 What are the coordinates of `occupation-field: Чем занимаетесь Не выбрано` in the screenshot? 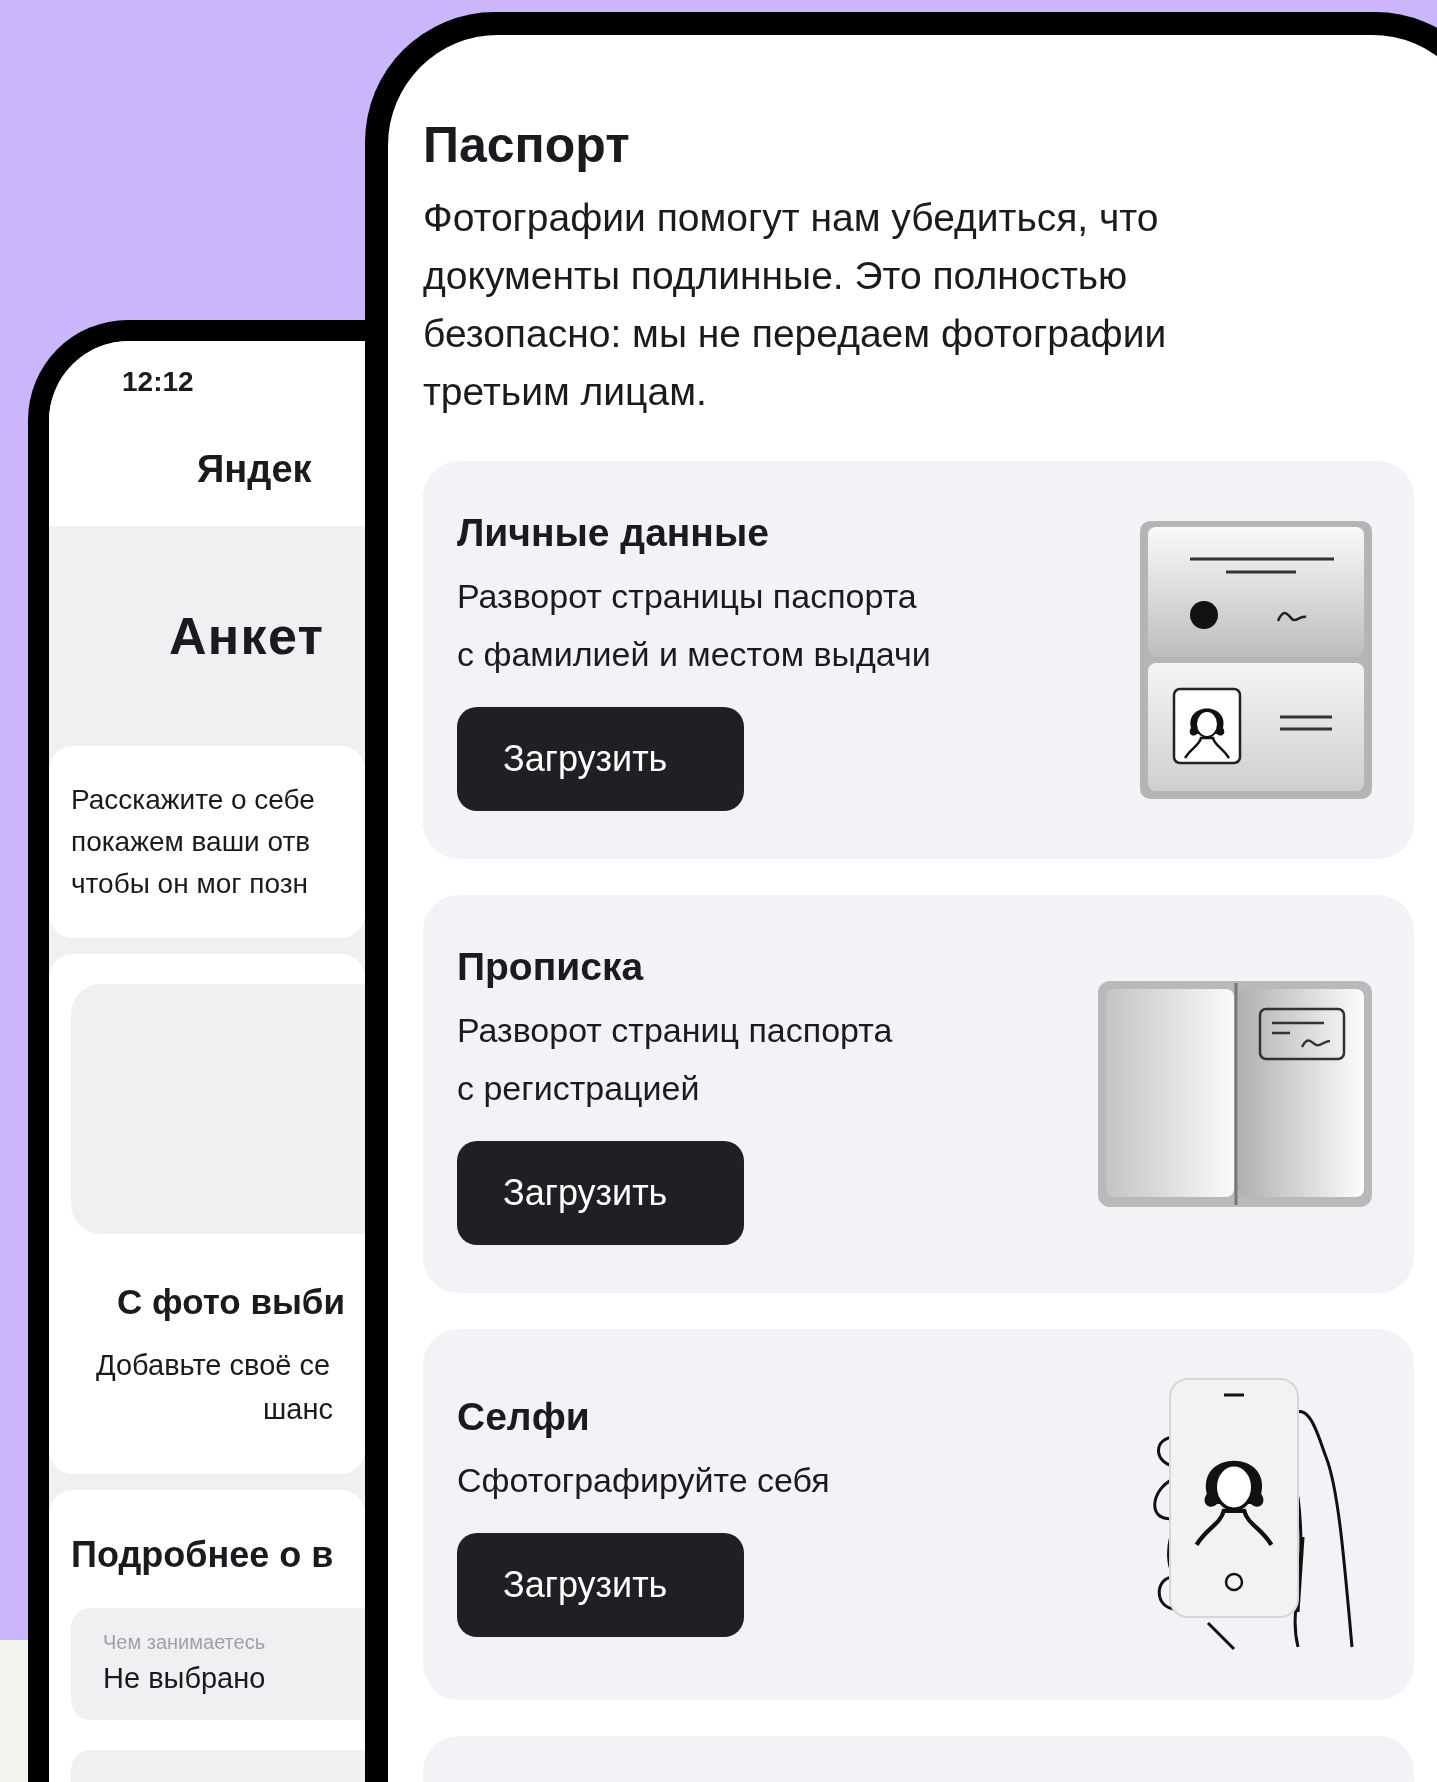 It's located at (218, 1664).